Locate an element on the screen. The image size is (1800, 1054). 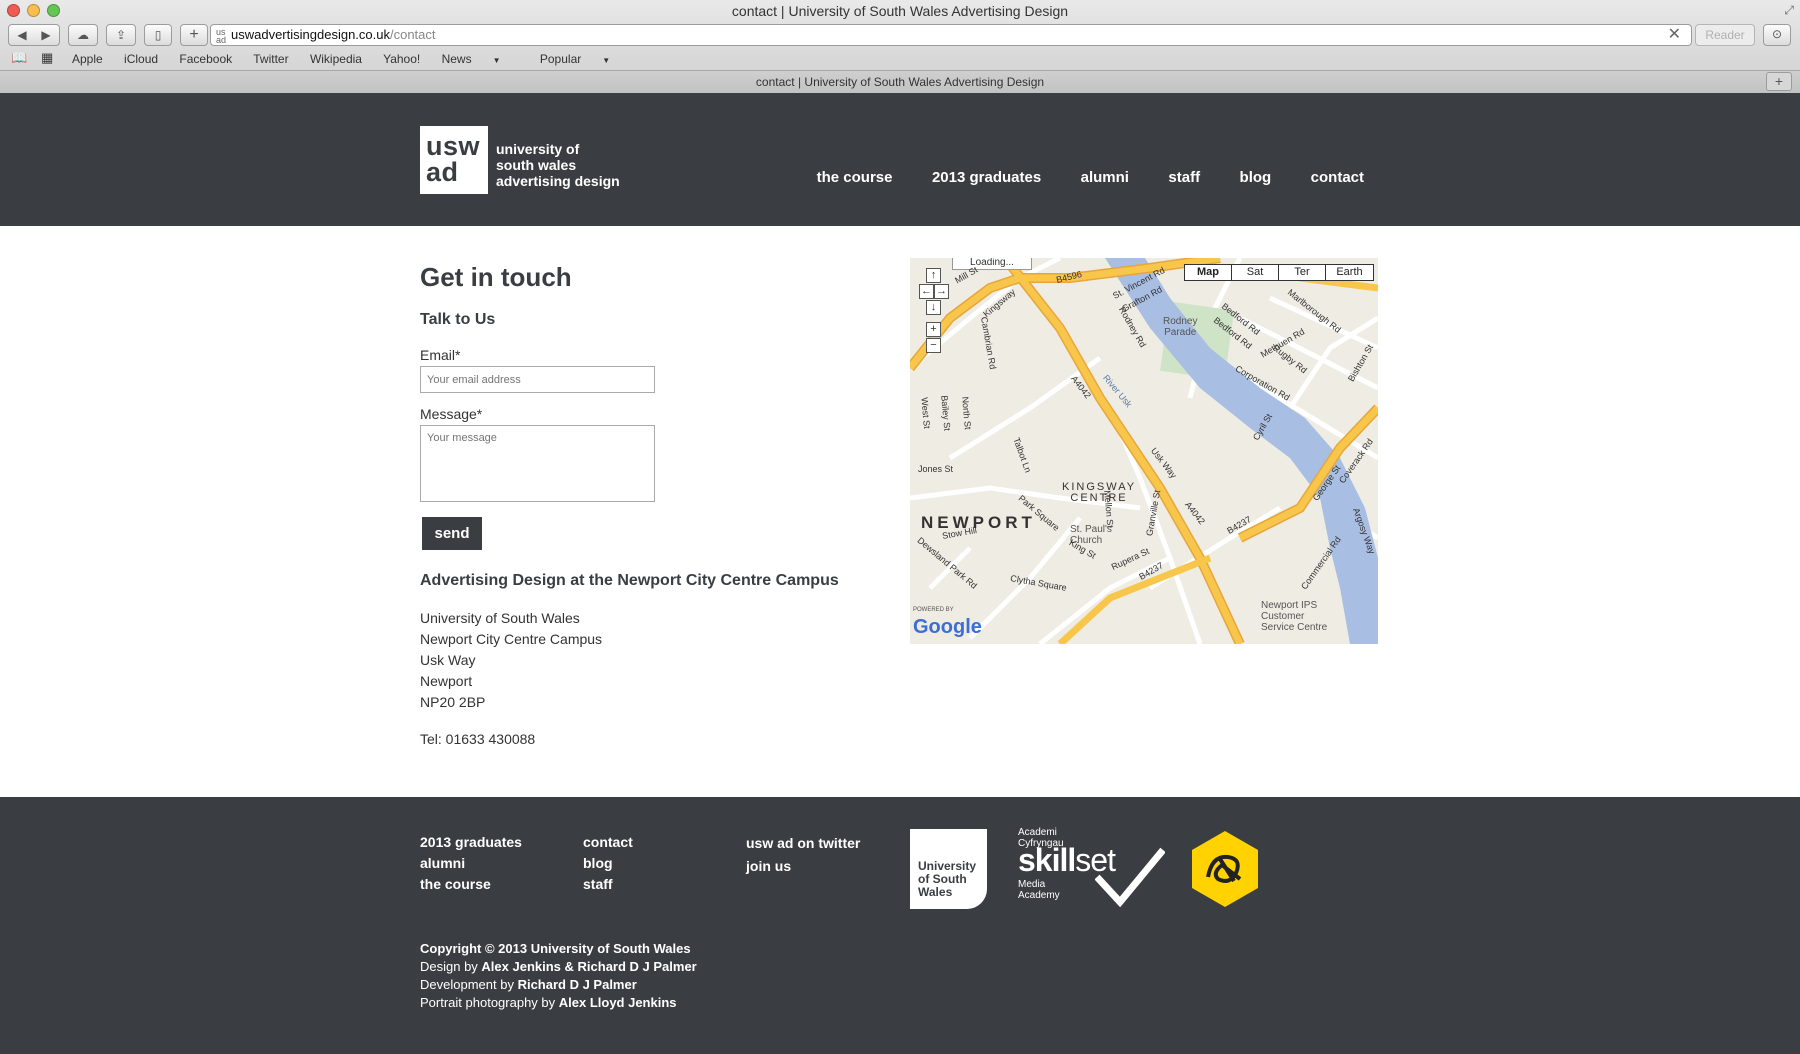
downloads-button: ⊙ is located at coordinates (1777, 35).